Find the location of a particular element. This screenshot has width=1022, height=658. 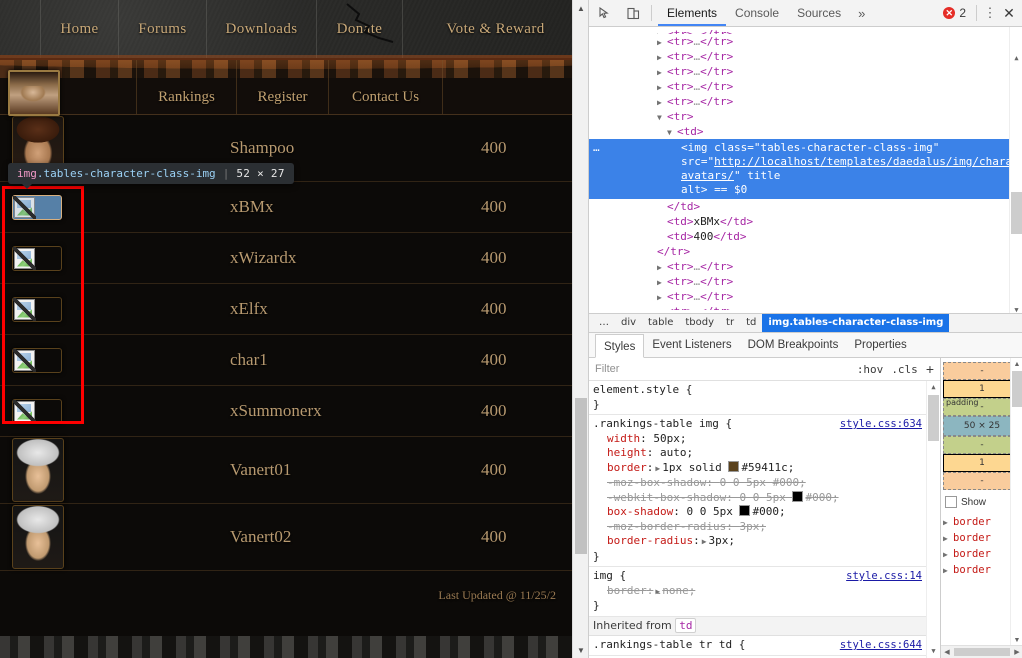

table-row: xElfx 400 is located at coordinates (294, 309).